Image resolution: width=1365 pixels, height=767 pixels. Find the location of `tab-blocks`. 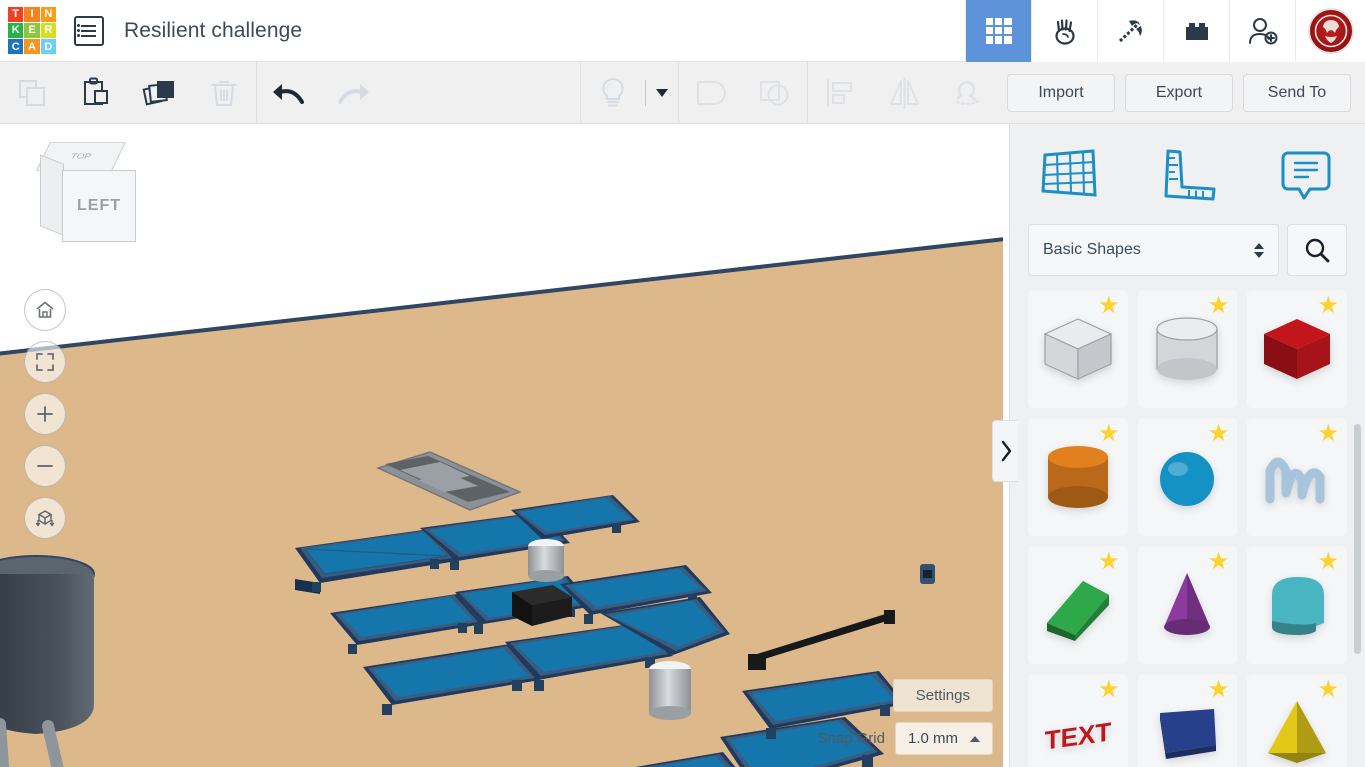

tab-blocks is located at coordinates (1196, 31).